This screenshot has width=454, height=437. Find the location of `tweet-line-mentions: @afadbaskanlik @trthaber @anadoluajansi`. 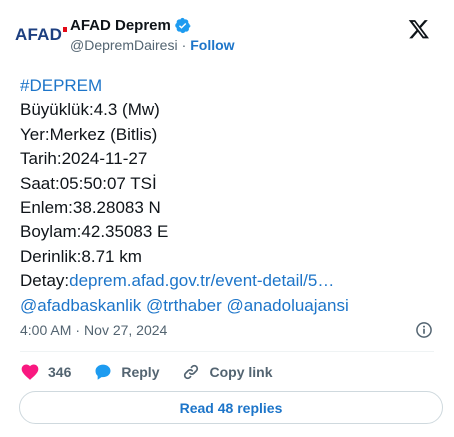

tweet-line-mentions: @afadbaskanlik @trthaber @anadoluajansi is located at coordinates (227, 306).